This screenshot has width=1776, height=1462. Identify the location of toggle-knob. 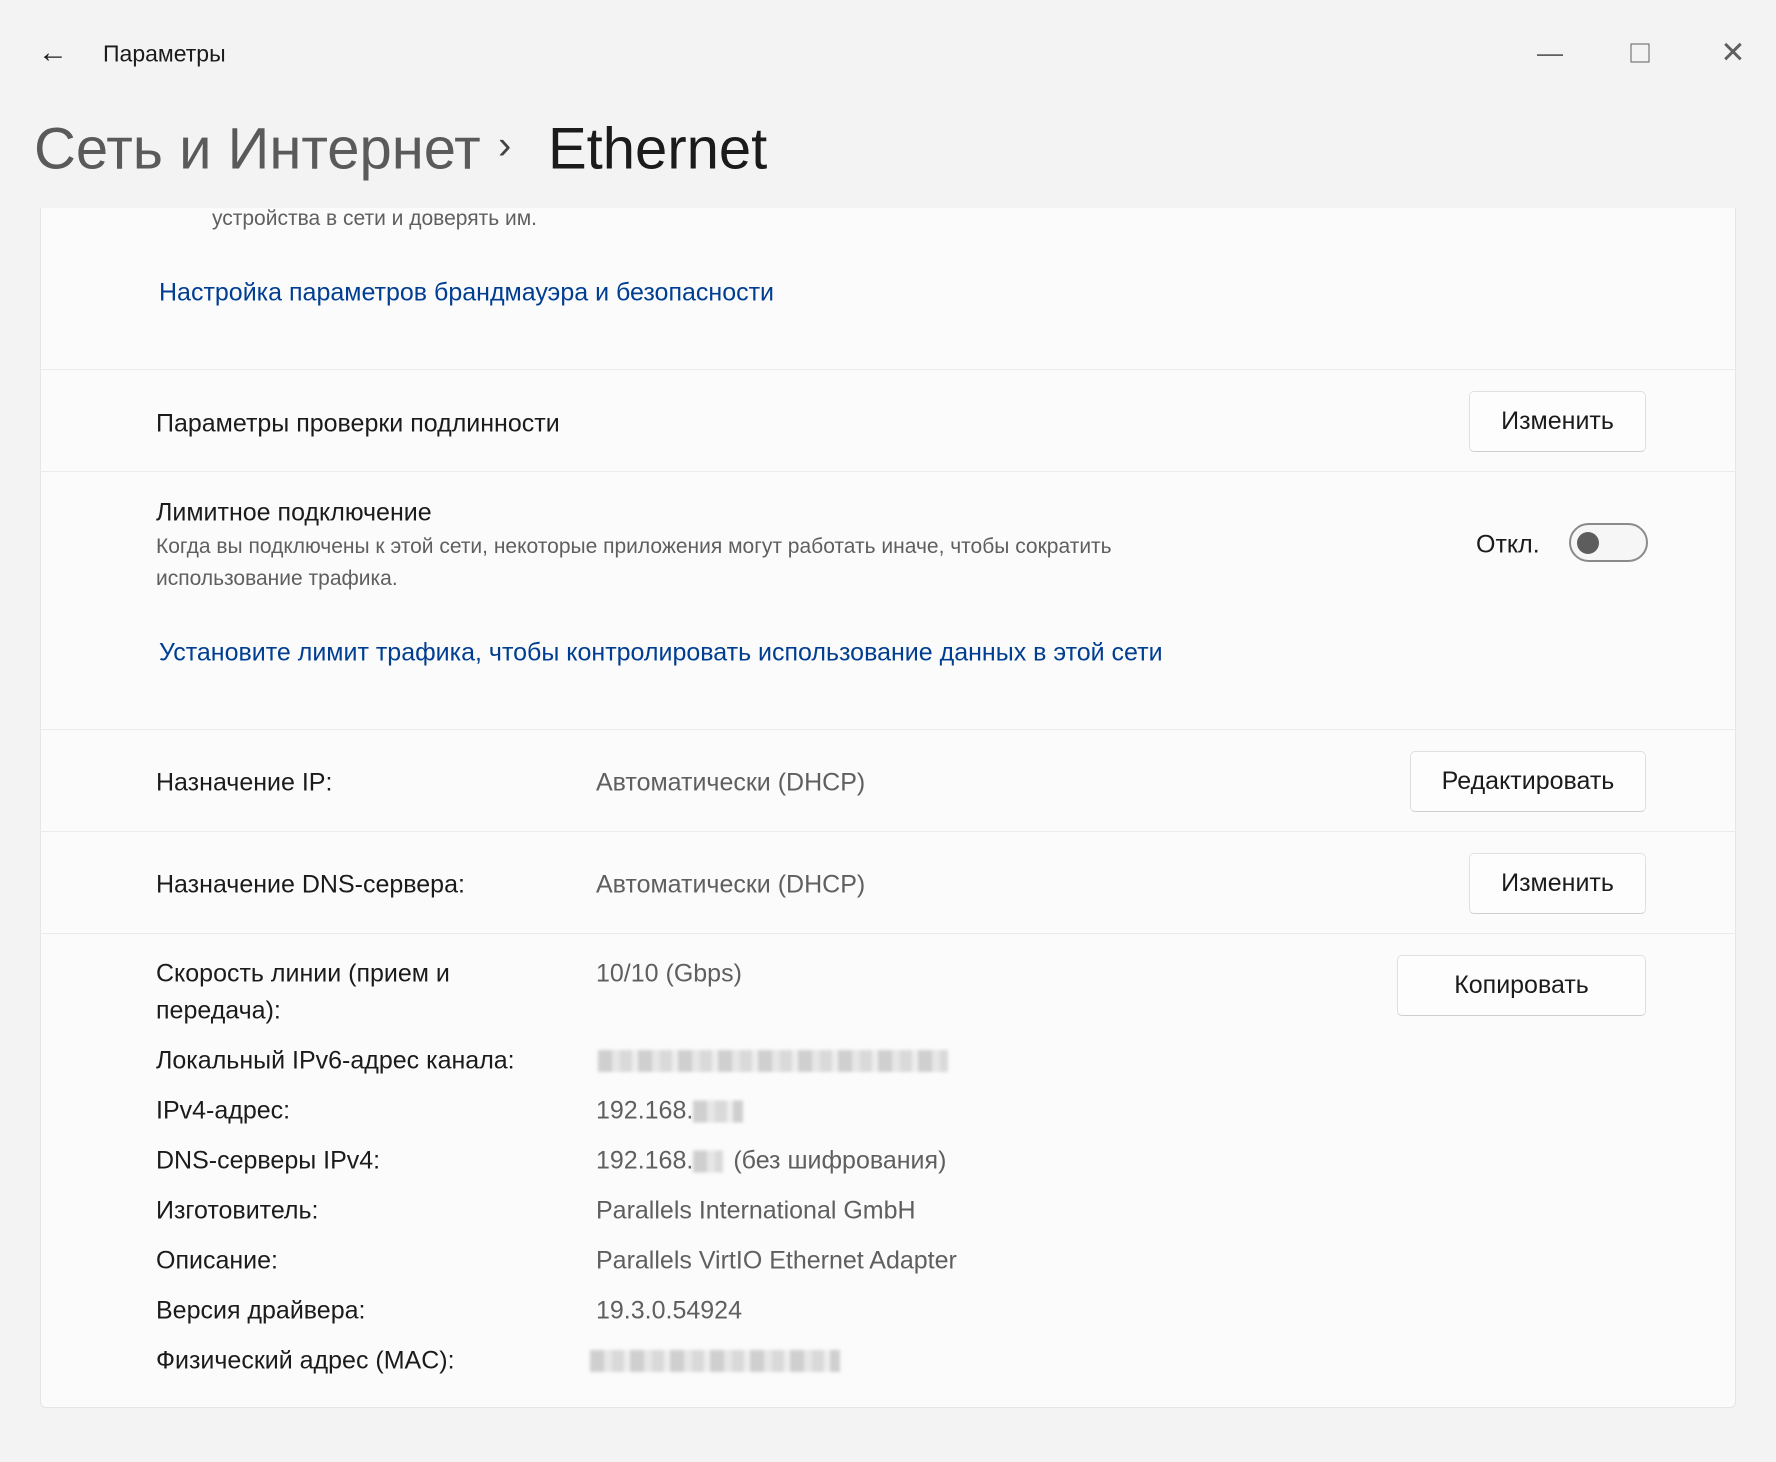
(1588, 543).